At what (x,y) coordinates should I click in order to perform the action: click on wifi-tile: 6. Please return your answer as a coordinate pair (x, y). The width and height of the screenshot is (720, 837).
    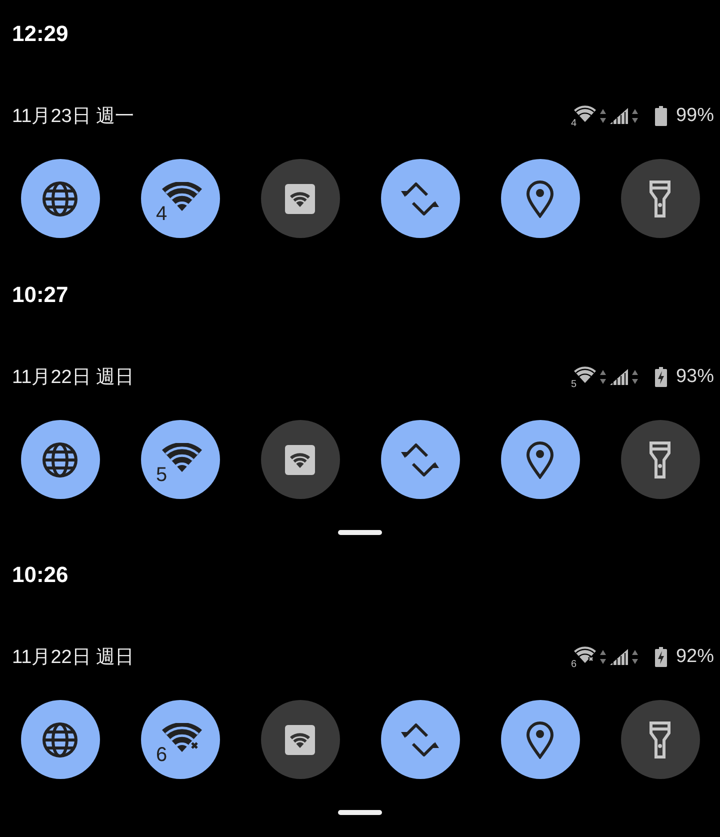
    Looking at the image, I should click on (180, 739).